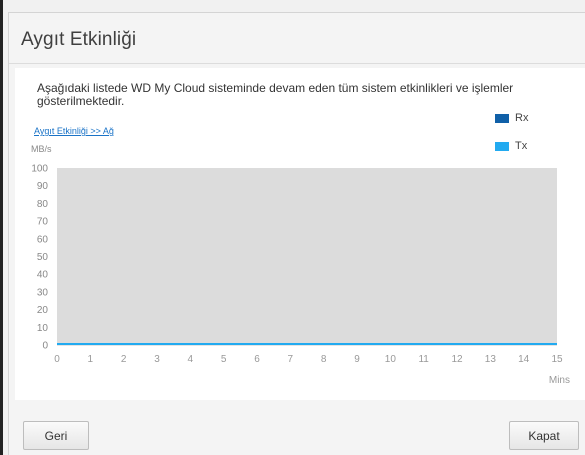 Image resolution: width=585 pixels, height=455 pixels. Describe the element at coordinates (297, 63) in the screenshot. I see `title-divider` at that location.